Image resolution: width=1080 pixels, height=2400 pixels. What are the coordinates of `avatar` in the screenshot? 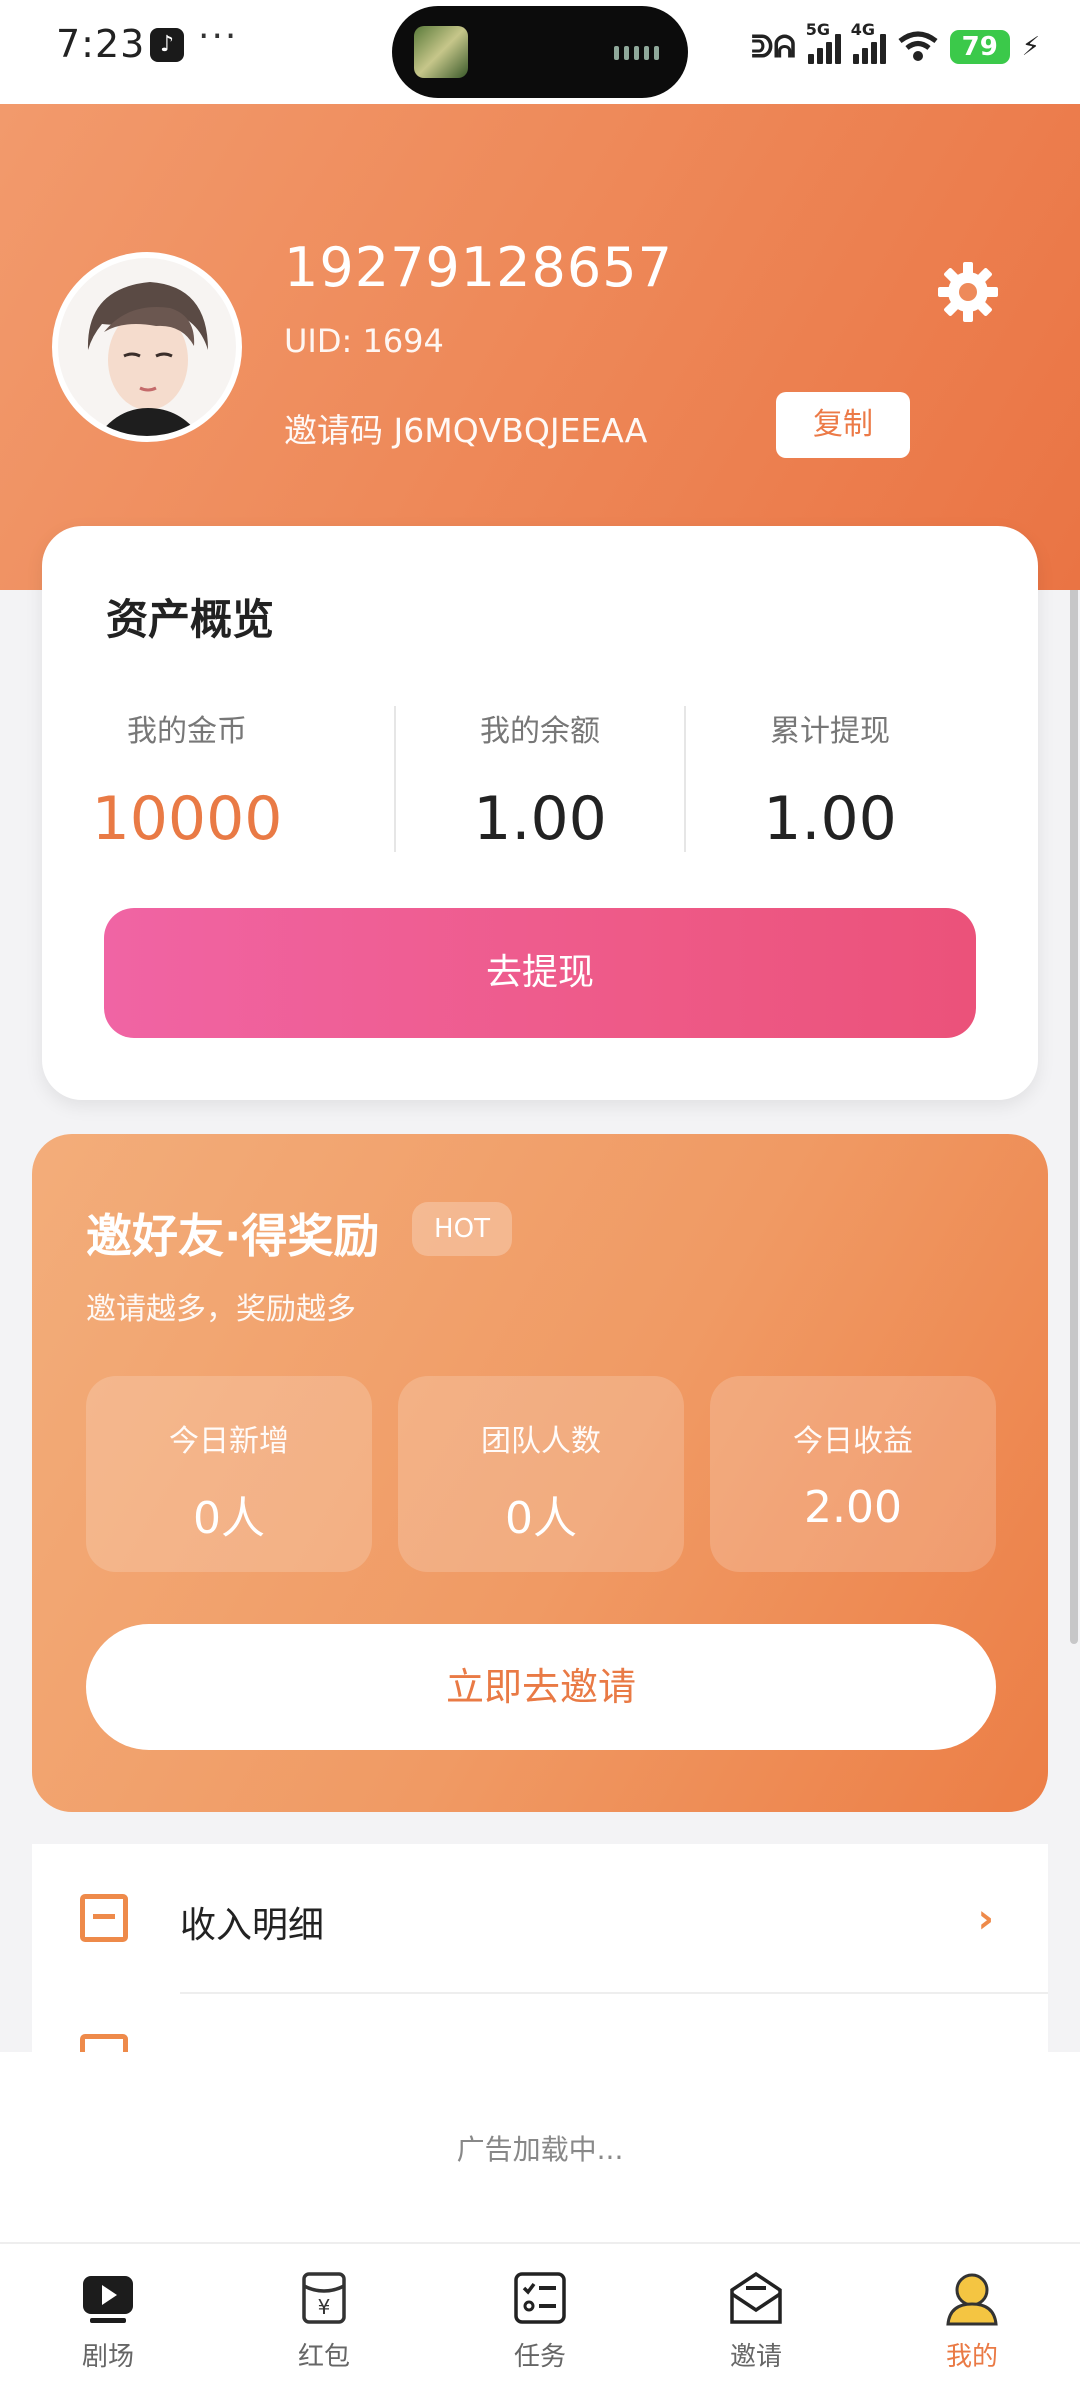 It's located at (147, 347).